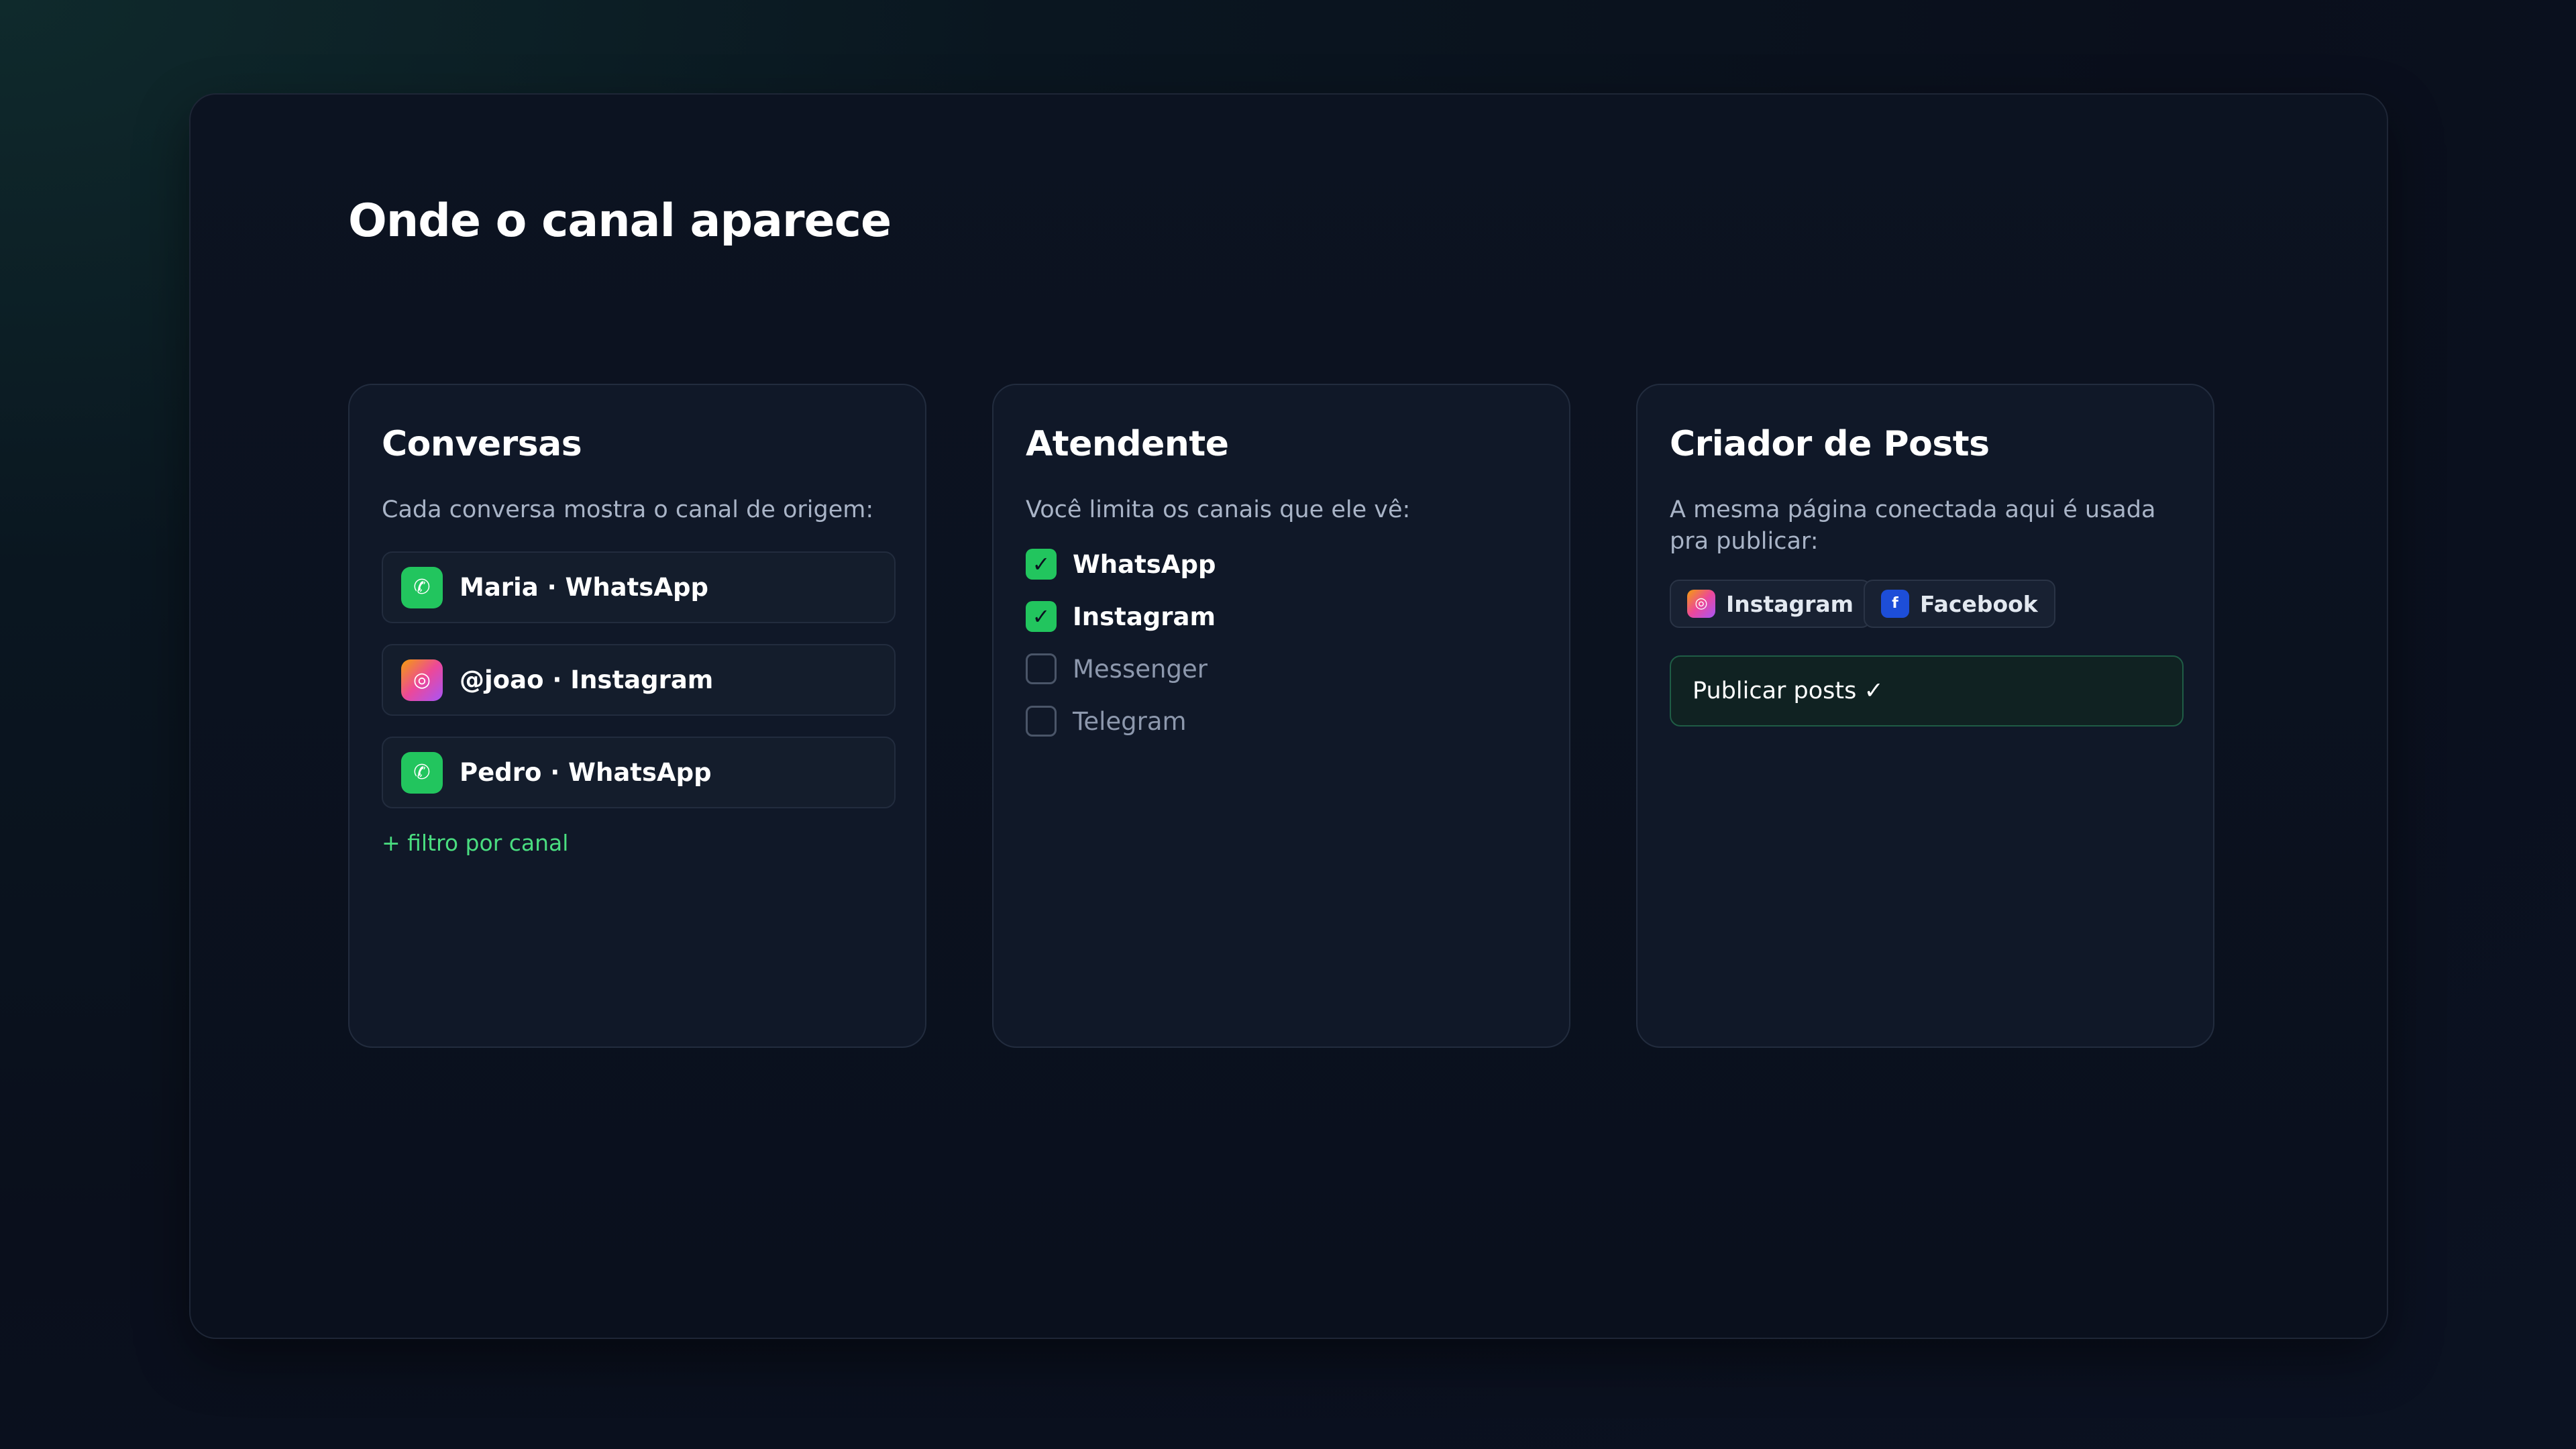  I want to click on facebook-icon: f, so click(1895, 604).